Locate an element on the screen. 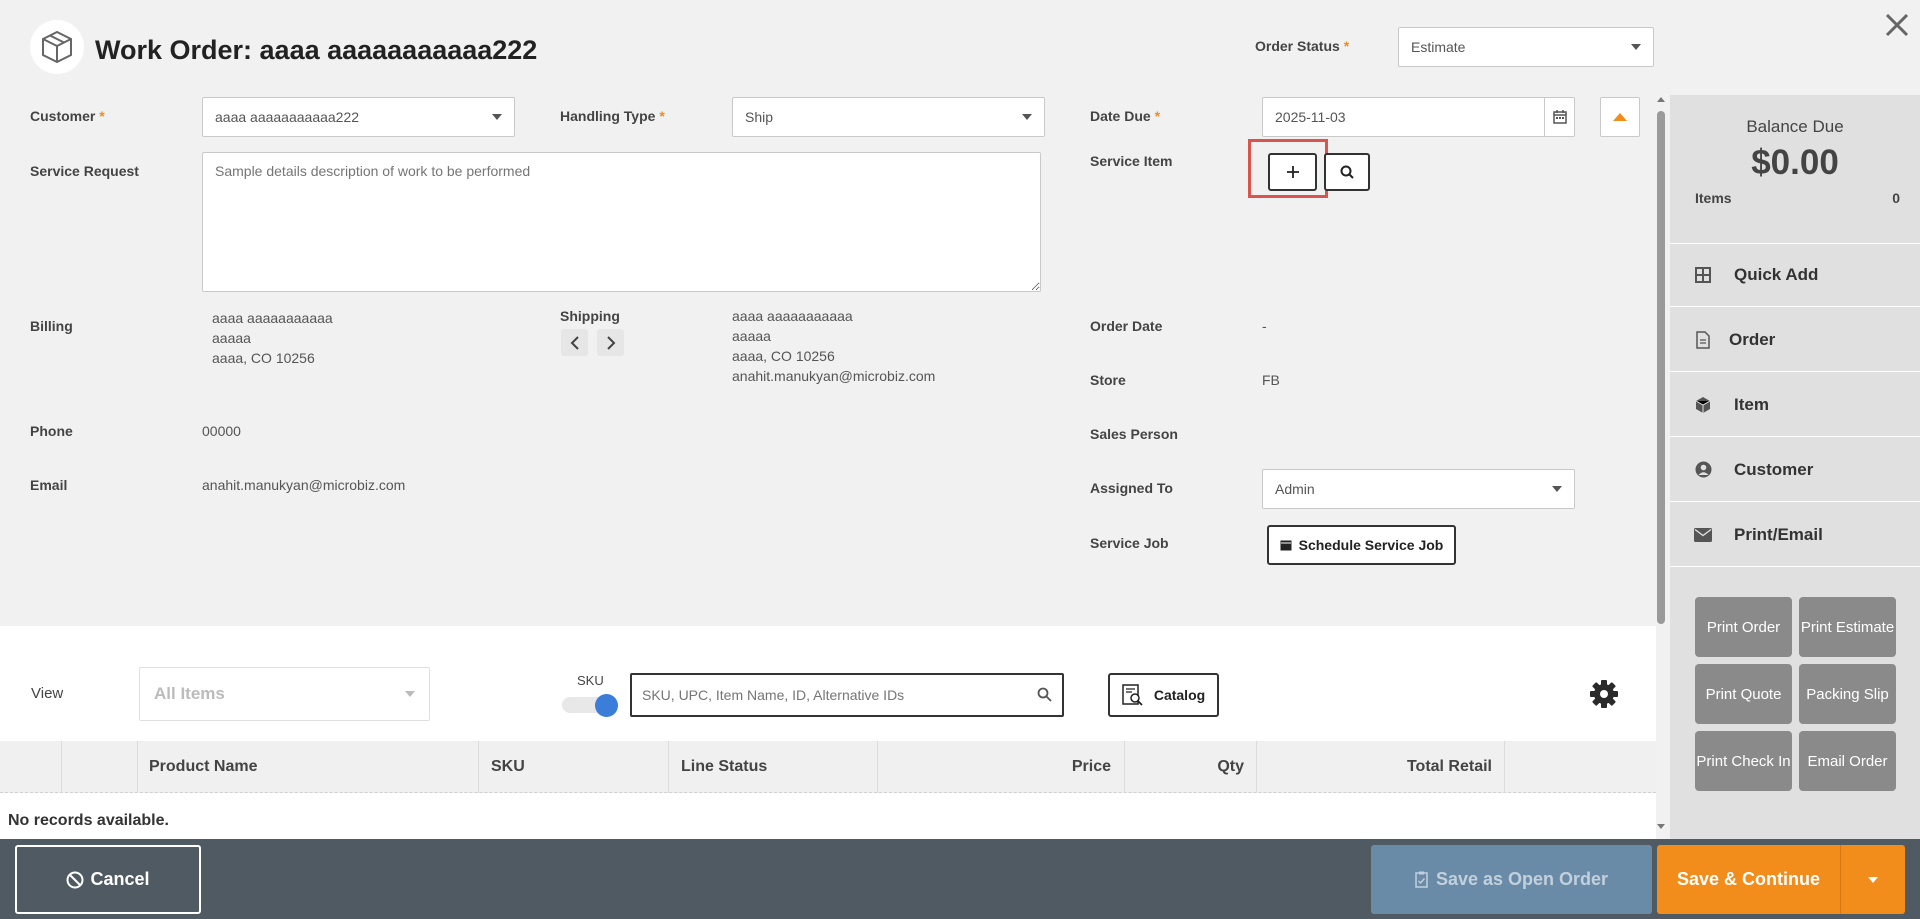 The height and width of the screenshot is (919, 1920). chevron-left-icon is located at coordinates (574, 342).